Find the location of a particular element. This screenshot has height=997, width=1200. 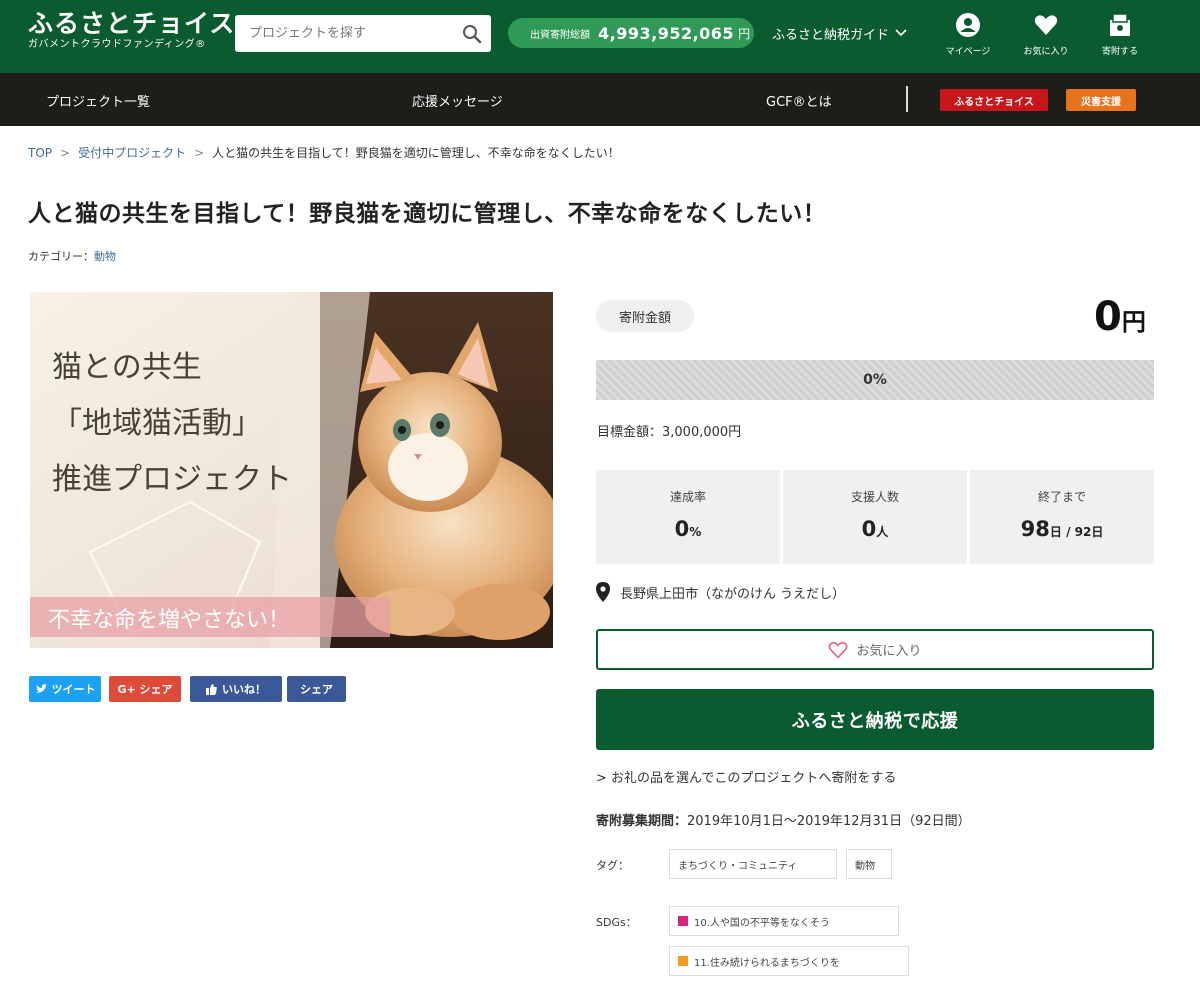

header-favorites: お気に入り is located at coordinates (1046, 34).